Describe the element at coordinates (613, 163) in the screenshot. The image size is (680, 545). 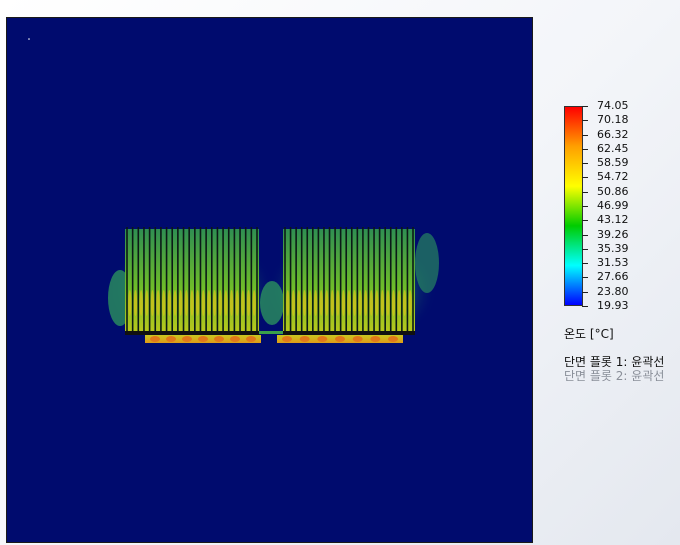
I see `scale-tick-label: 58.59` at that location.